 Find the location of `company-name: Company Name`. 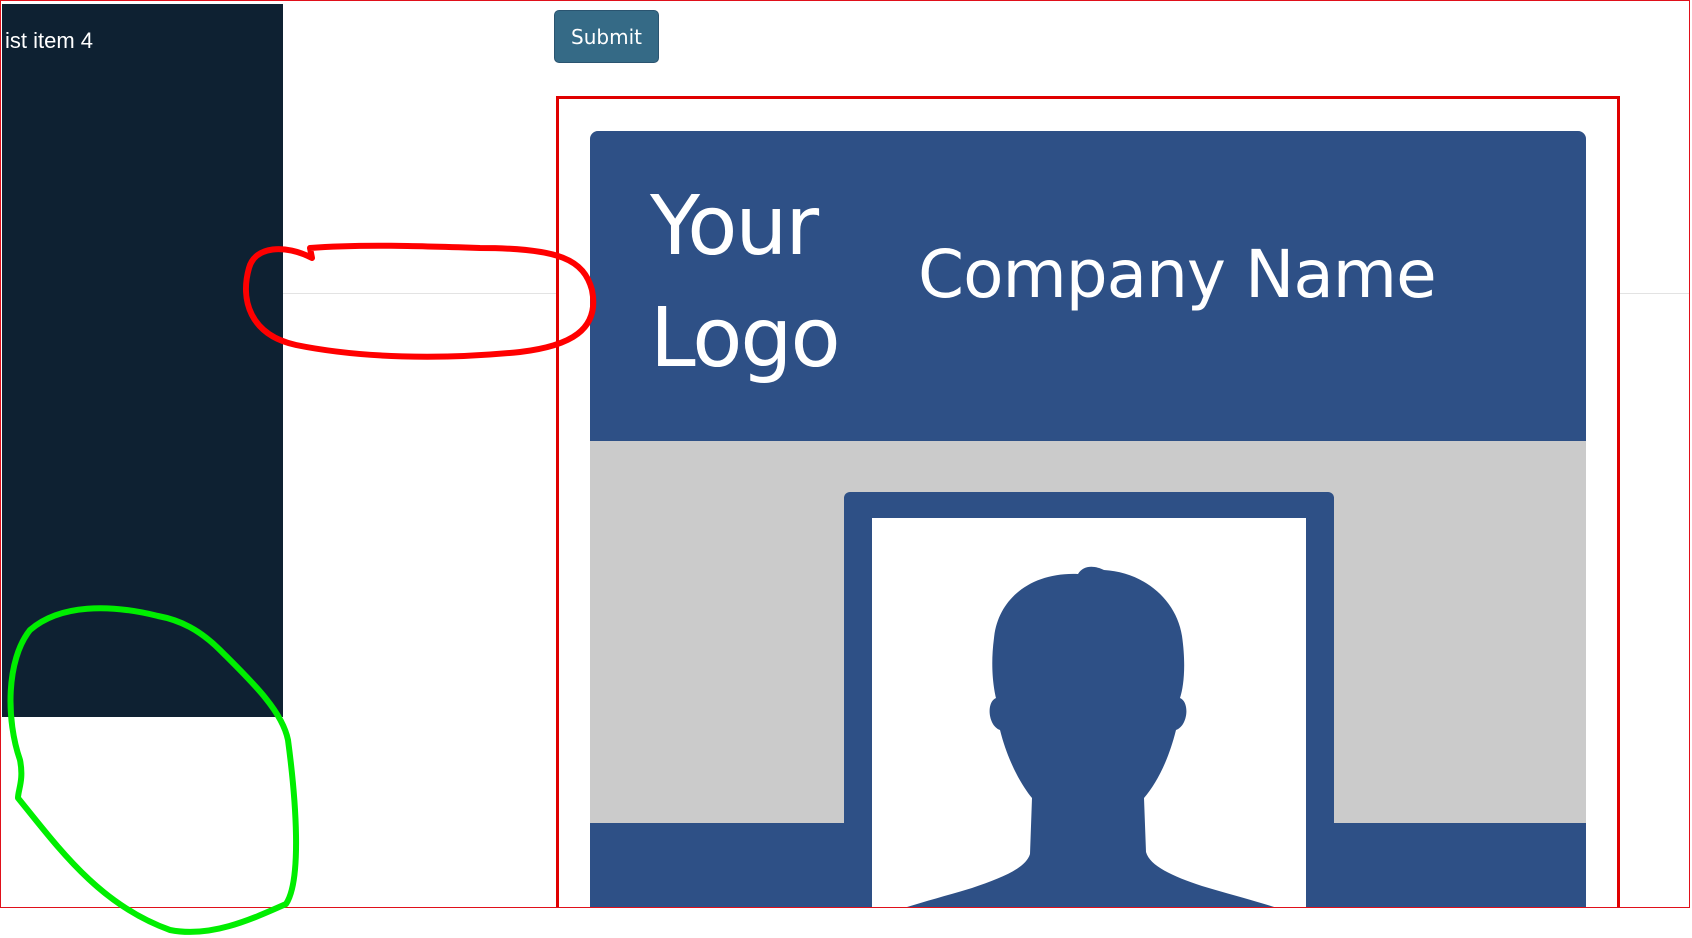

company-name: Company Name is located at coordinates (1177, 274).